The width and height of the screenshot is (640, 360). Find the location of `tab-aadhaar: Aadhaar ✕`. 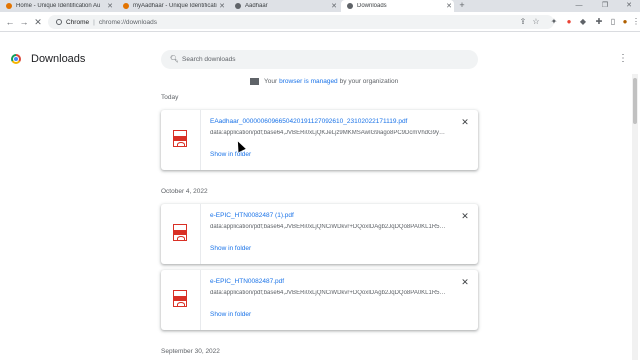

tab-aadhaar: Aadhaar ✕ is located at coordinates (284, 6).